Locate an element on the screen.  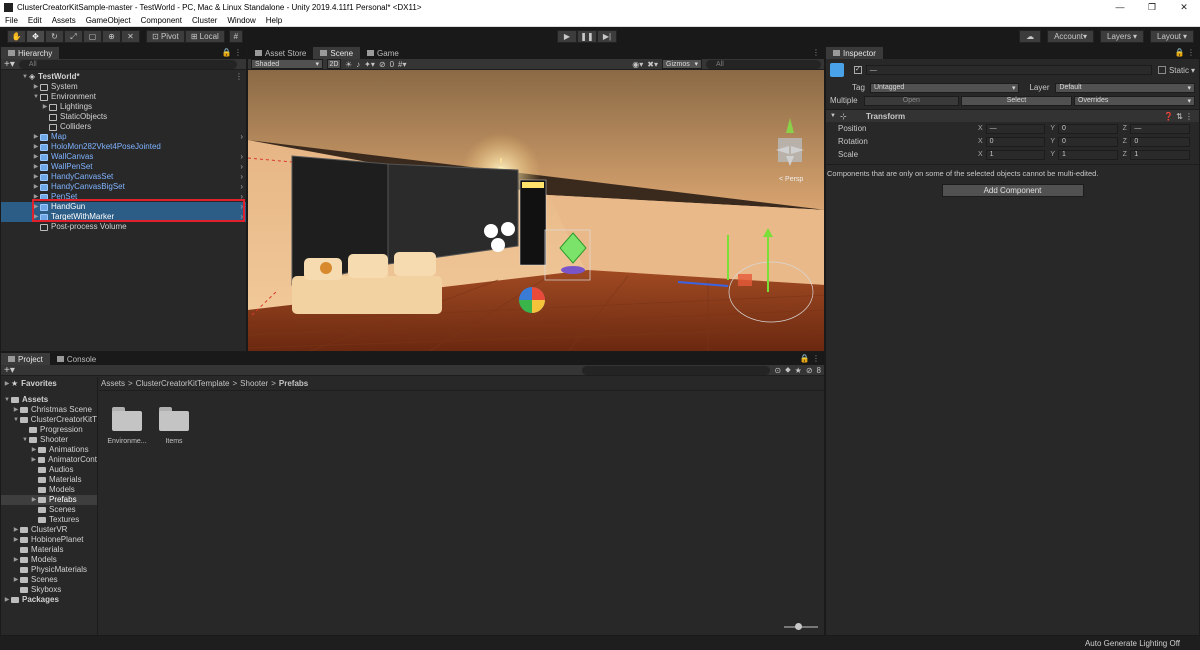
project-folder-row: ▼ ClusterCreatorKitT is located at coordinates (49, 420).